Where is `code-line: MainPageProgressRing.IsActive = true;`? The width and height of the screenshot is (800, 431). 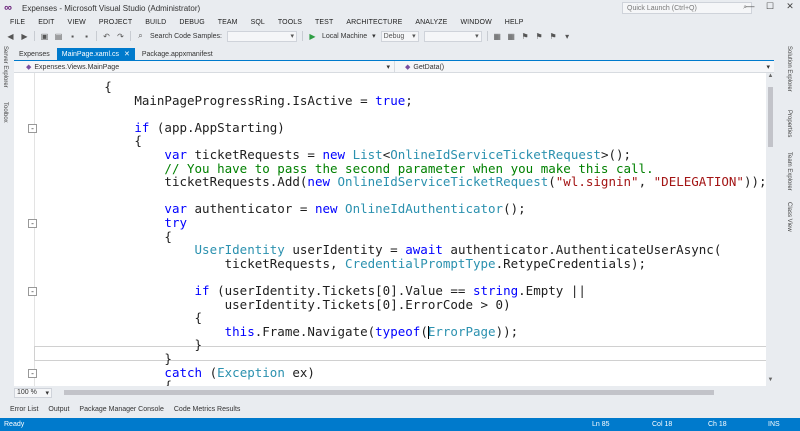
code-line: MainPageProgressRing.IsActive = true; is located at coordinates (228, 100).